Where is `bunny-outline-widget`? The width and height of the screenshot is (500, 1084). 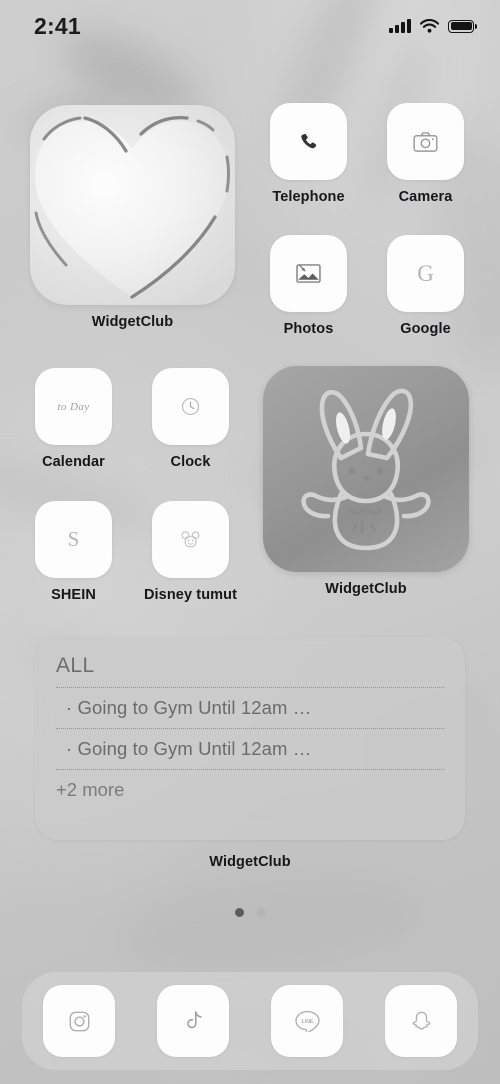
bunny-outline-widget is located at coordinates (366, 469).